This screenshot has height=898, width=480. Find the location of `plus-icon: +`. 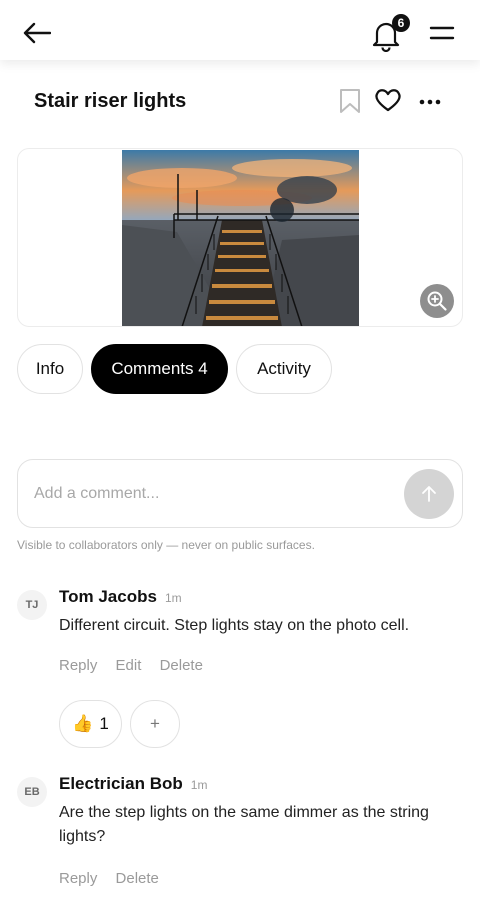

plus-icon: + is located at coordinates (155, 723).